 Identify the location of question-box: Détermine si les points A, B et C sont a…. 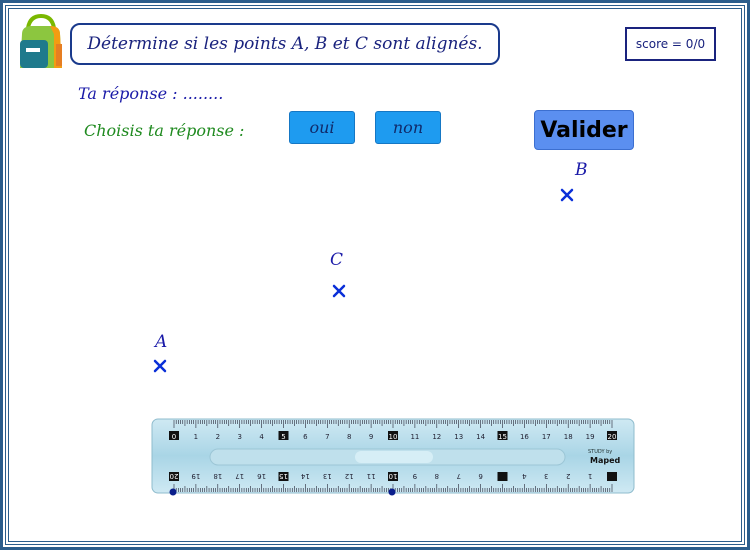
(285, 44).